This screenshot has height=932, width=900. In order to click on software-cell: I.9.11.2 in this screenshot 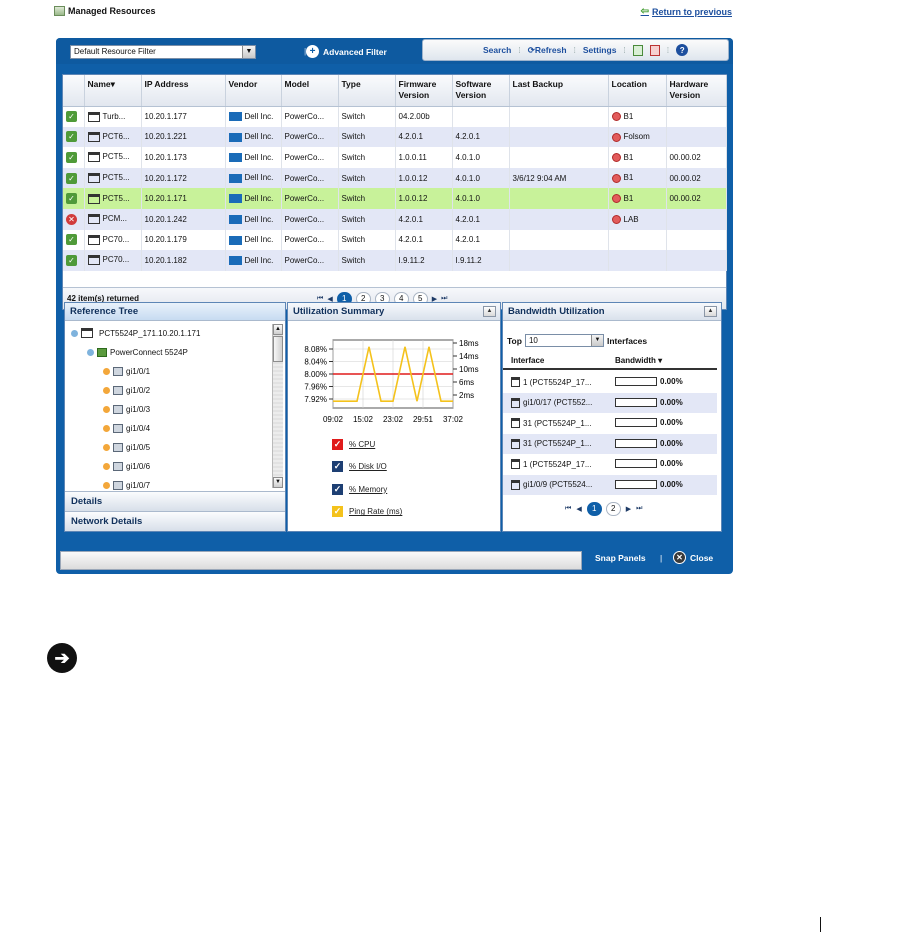, I will do `click(481, 260)`.